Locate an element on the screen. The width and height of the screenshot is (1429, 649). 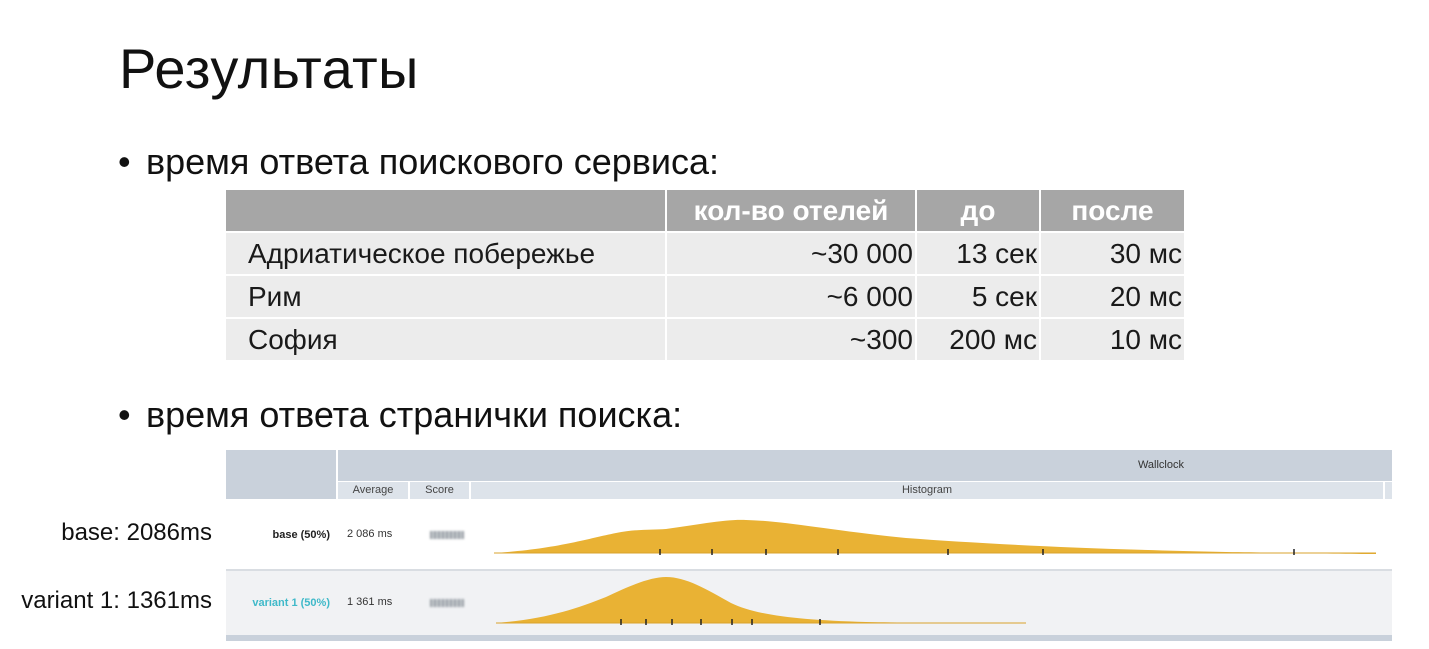
base-time-label: base: 2086ms is located at coordinates (136, 532).